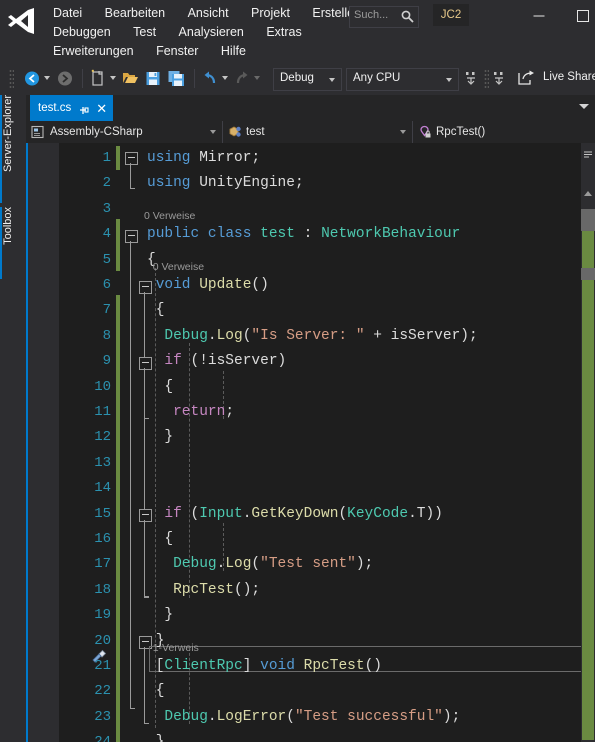 Image resolution: width=595 pixels, height=742 pixels. What do you see at coordinates (98, 78) in the screenshot?
I see `new-item-icon` at bounding box center [98, 78].